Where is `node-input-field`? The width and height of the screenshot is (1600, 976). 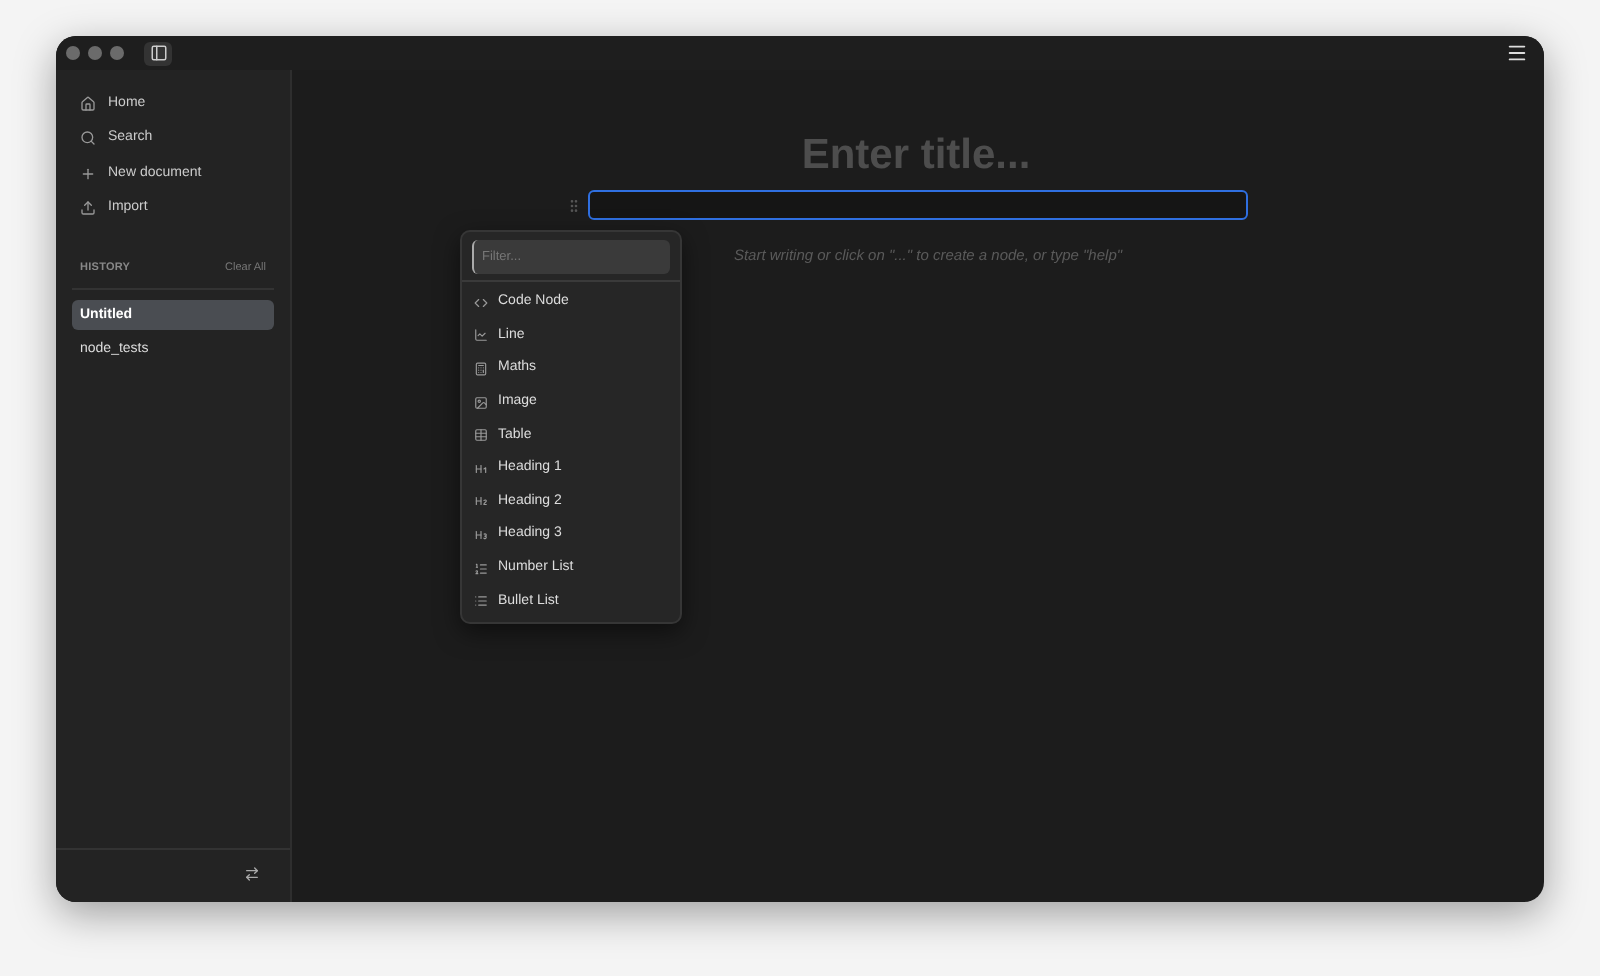
node-input-field is located at coordinates (917, 205).